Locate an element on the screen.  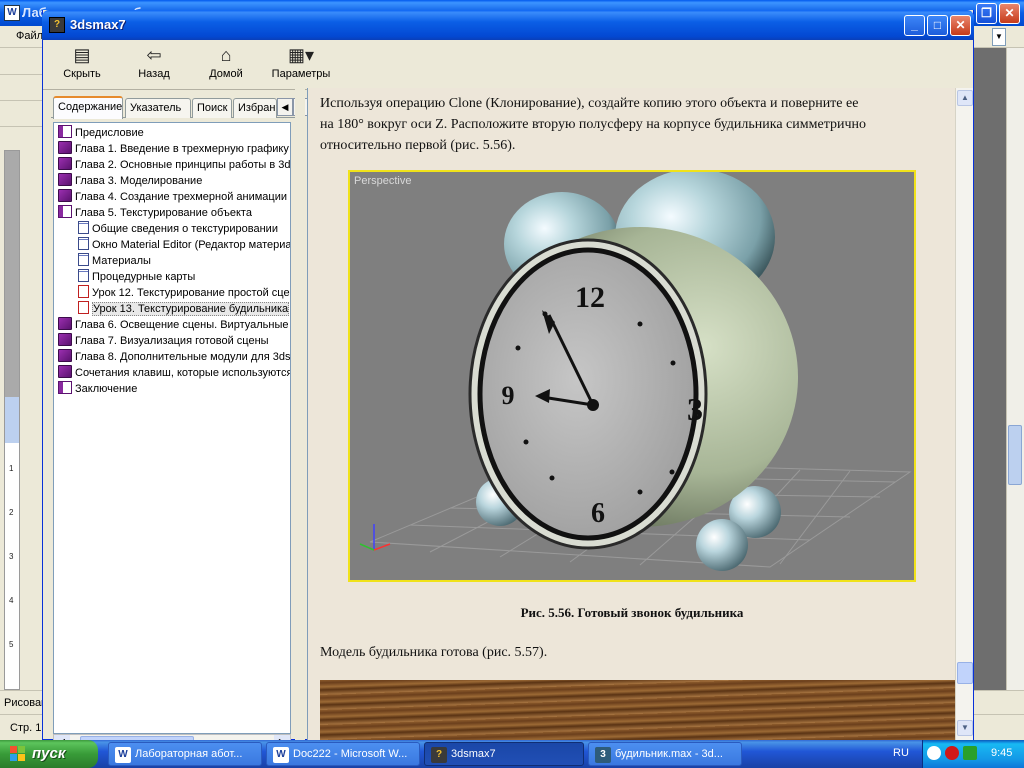
toc-item: Глава 5. Текстурирование объекта is located at coordinates (155, 213).